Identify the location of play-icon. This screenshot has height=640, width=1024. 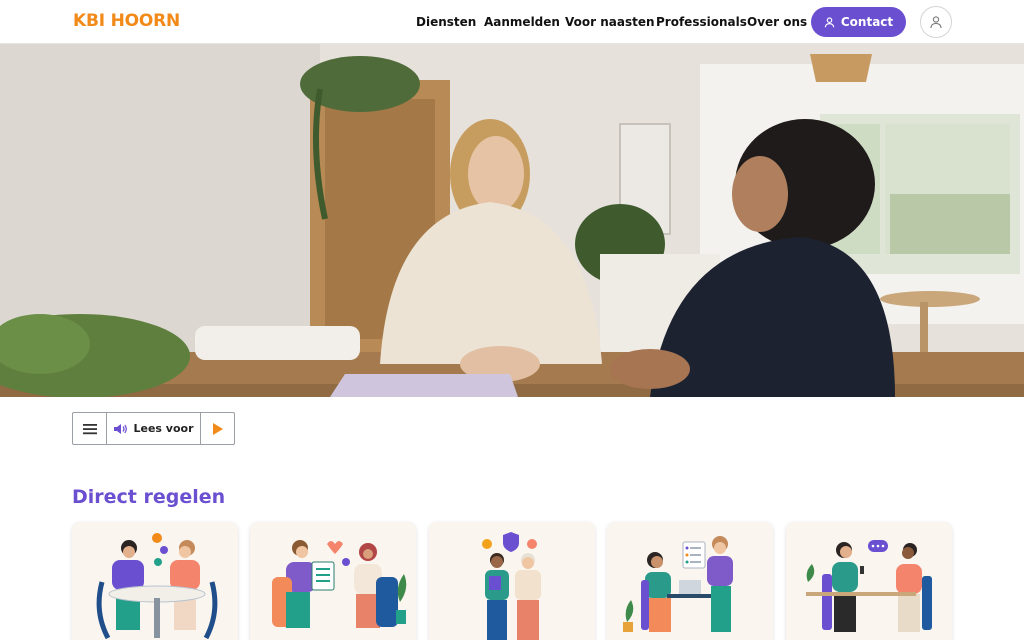
(217, 428).